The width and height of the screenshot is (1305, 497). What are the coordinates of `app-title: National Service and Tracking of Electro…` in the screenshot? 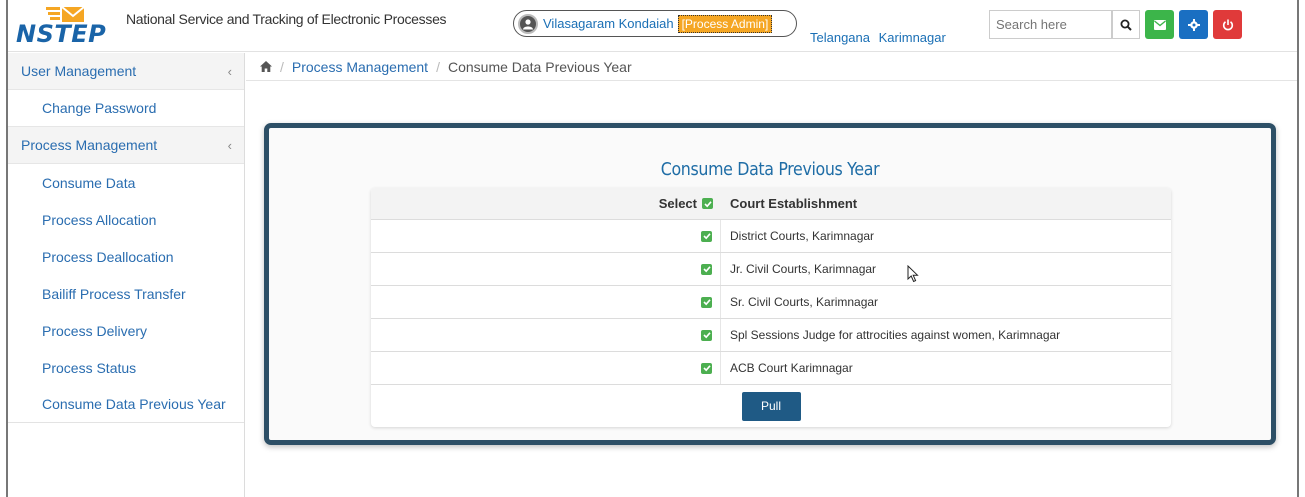 It's located at (286, 19).